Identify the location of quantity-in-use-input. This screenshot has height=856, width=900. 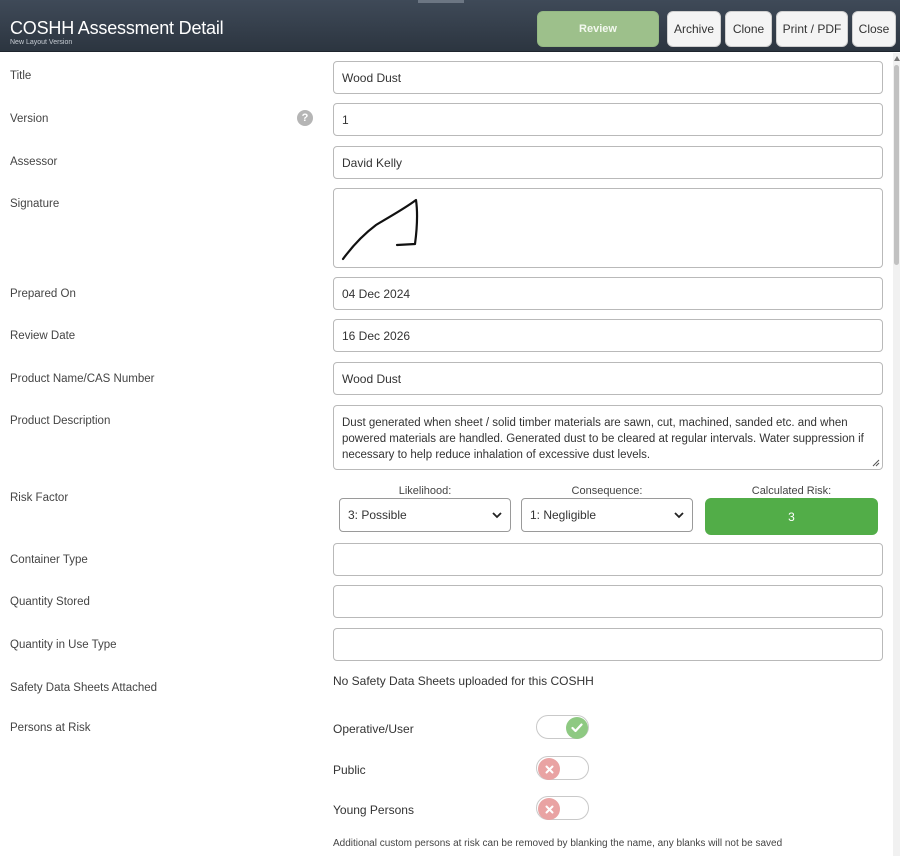
(608, 644).